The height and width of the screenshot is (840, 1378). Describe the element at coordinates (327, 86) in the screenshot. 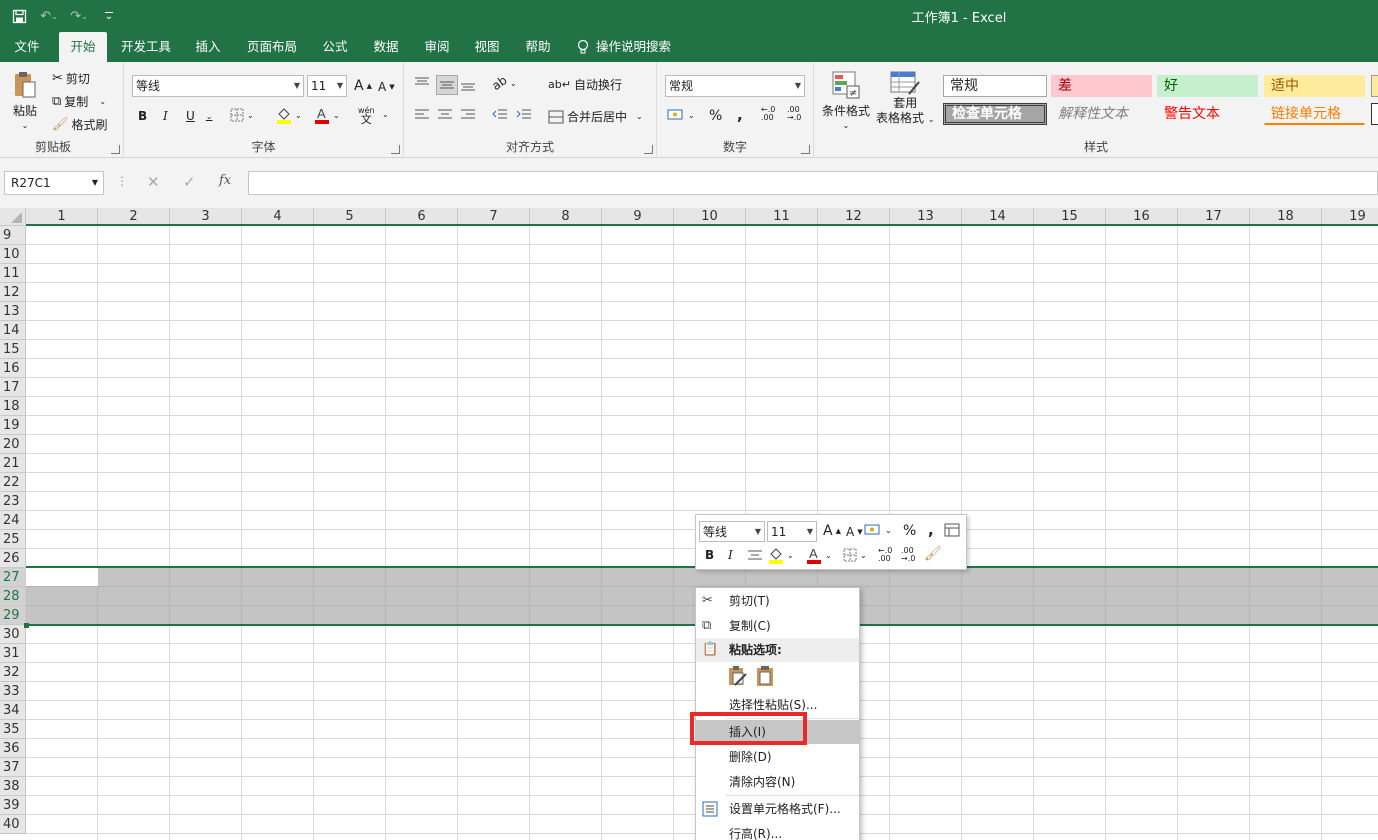

I see `font-size-select: 11 ▼` at that location.